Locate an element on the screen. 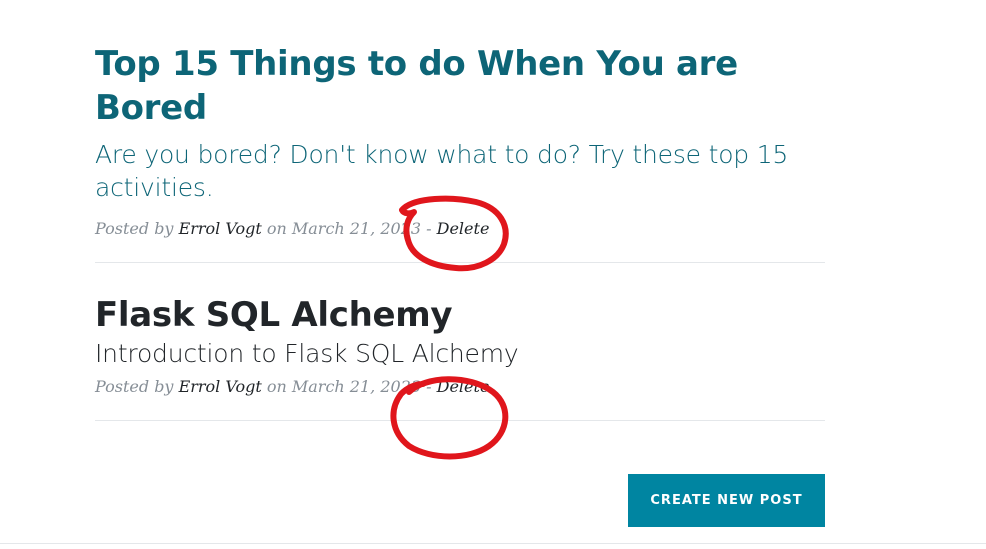 The height and width of the screenshot is (549, 986). create-new-post-button: Create New Post is located at coordinates (726, 500).